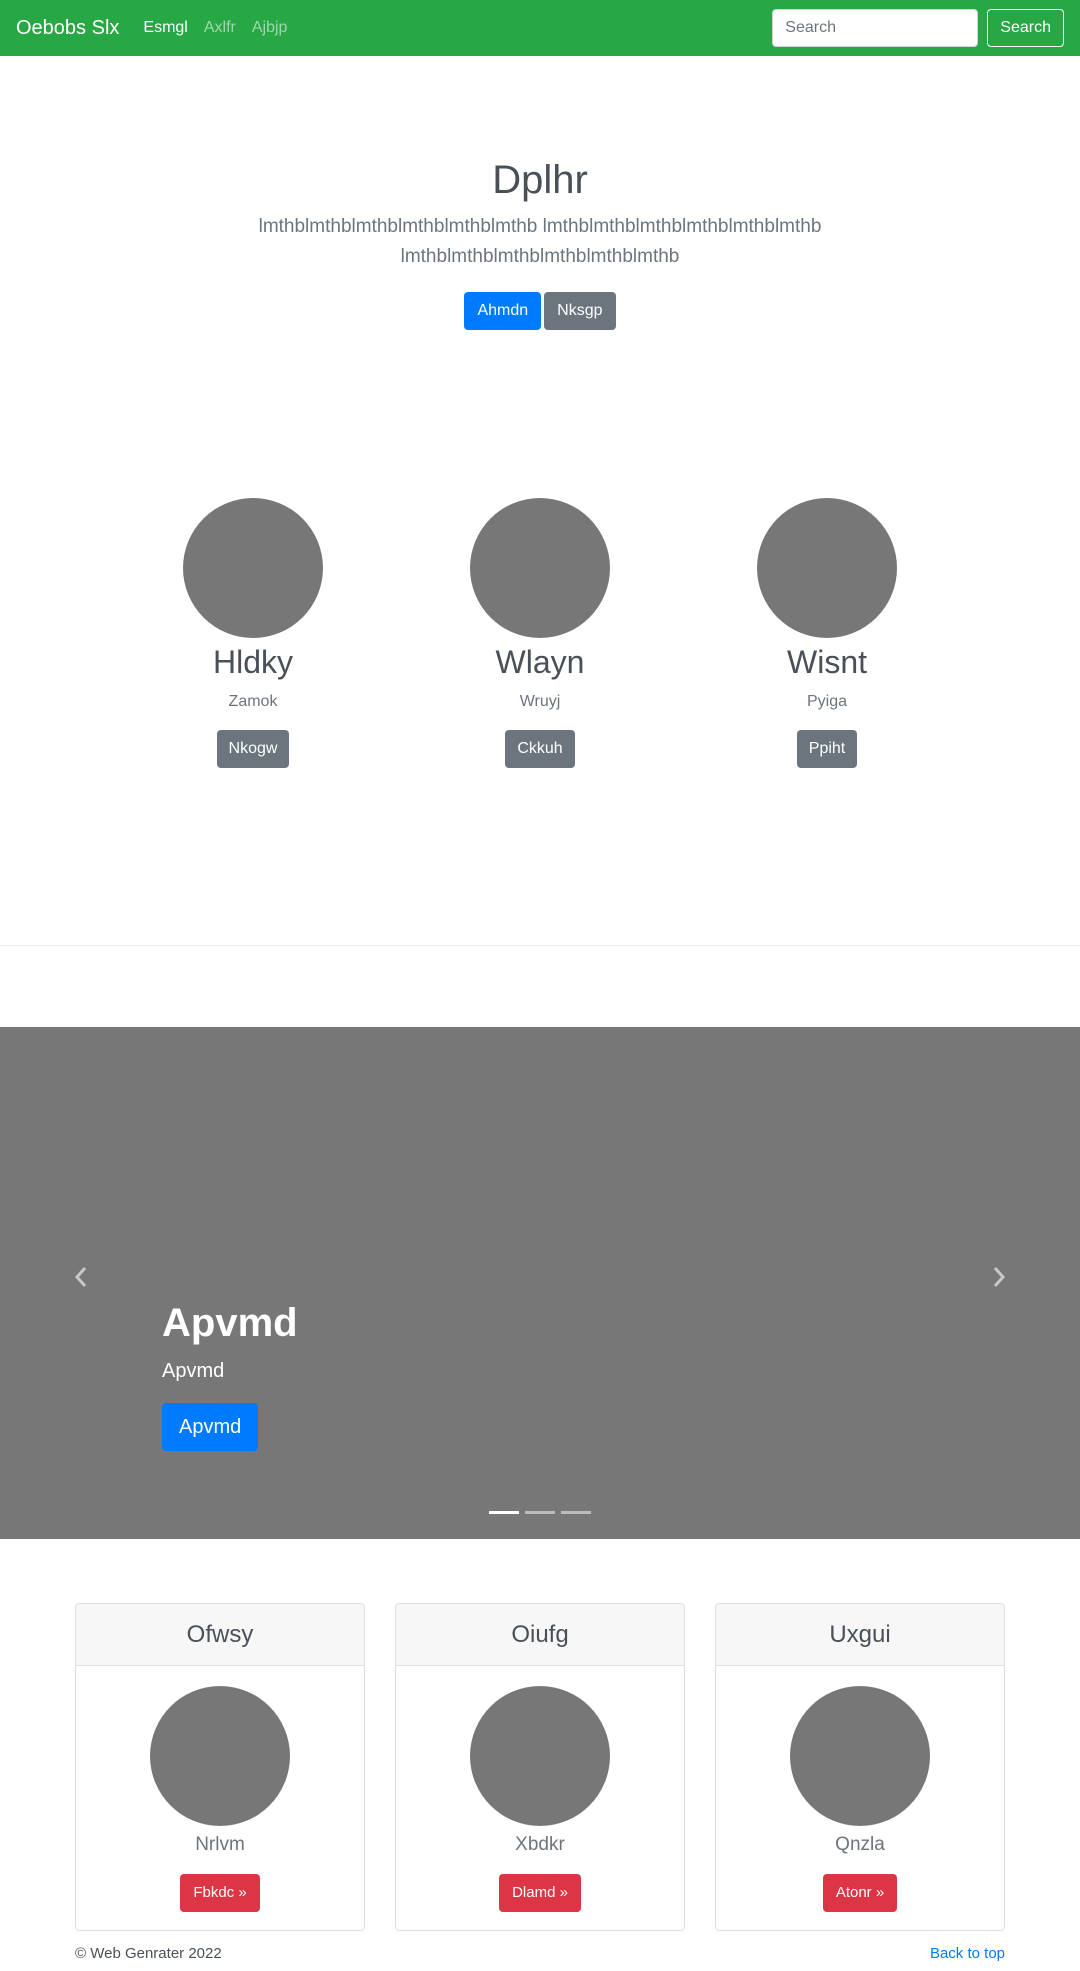 The height and width of the screenshot is (1971, 1080). Describe the element at coordinates (540, 662) in the screenshot. I see `member-name: Wlayn` at that location.